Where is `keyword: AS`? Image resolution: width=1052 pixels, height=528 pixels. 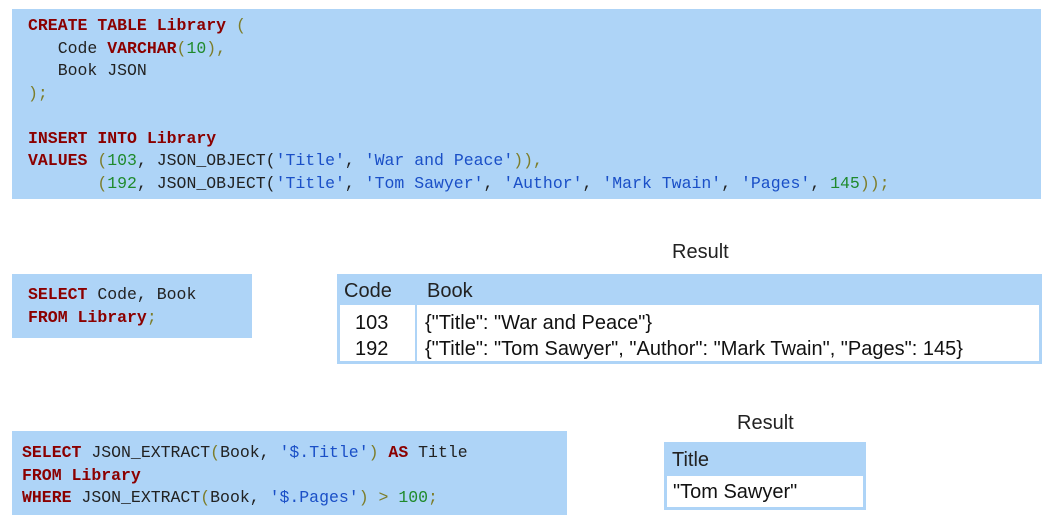
keyword: AS is located at coordinates (398, 452).